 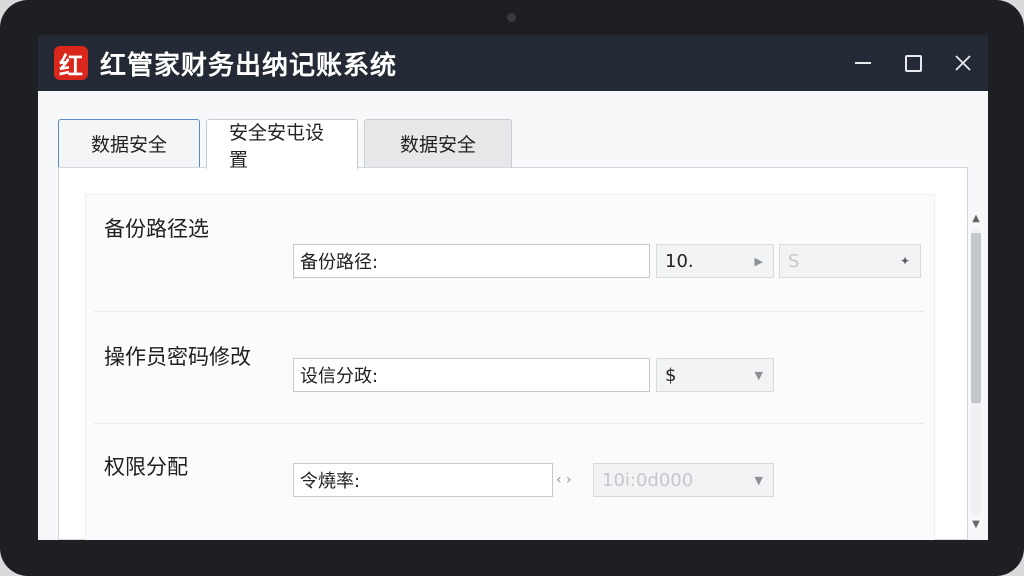 What do you see at coordinates (679, 261) in the screenshot?
I see `backup-select-1-value: 10.` at bounding box center [679, 261].